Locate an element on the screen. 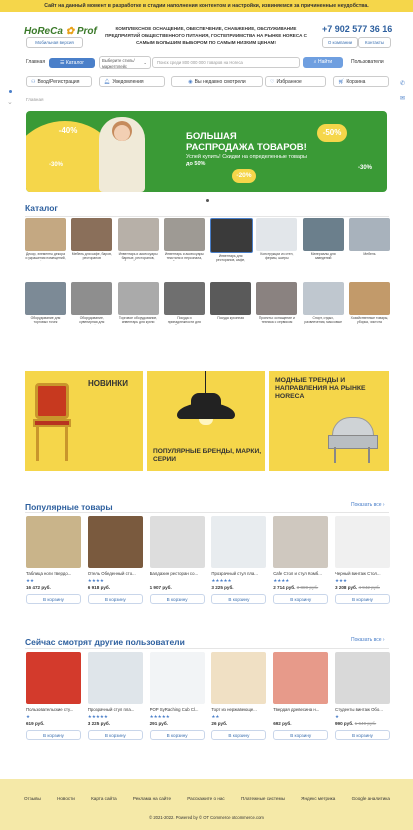  breadcrumb: Главная is located at coordinates (34, 99).